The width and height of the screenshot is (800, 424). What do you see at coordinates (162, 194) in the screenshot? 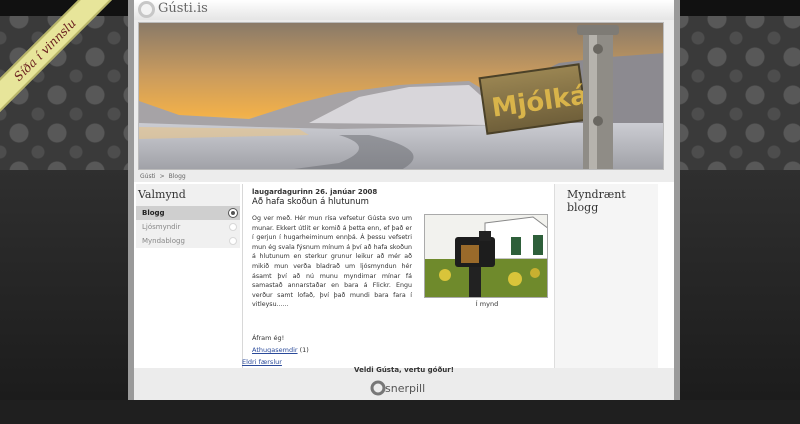
I see `nav-heading: Valmynd` at bounding box center [162, 194].